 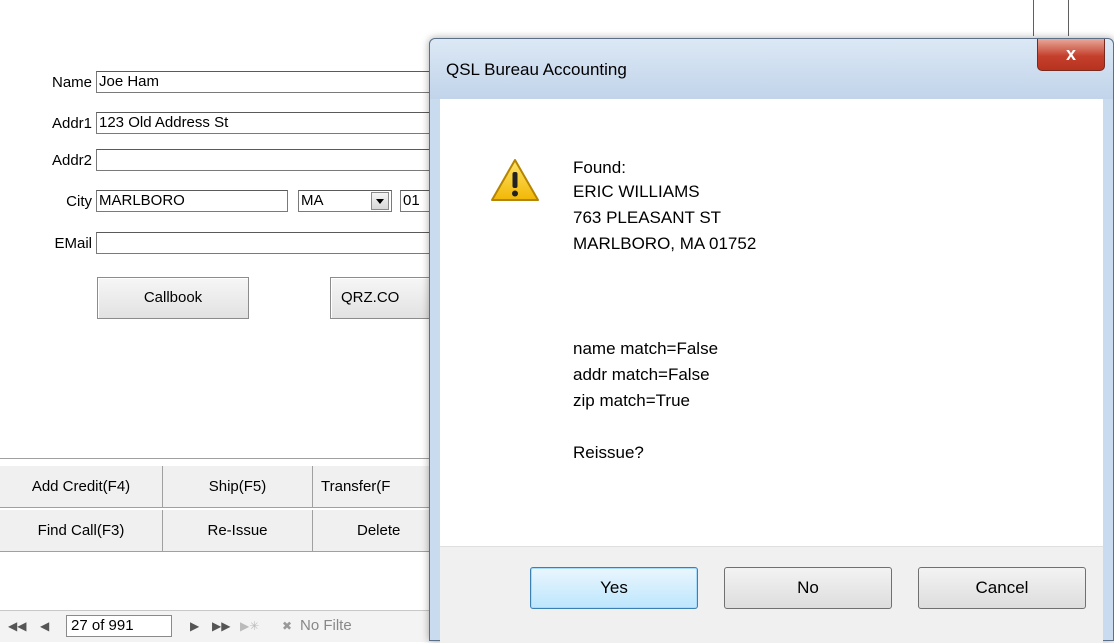 What do you see at coordinates (71, 123) in the screenshot?
I see `addr1-label: Addr1` at bounding box center [71, 123].